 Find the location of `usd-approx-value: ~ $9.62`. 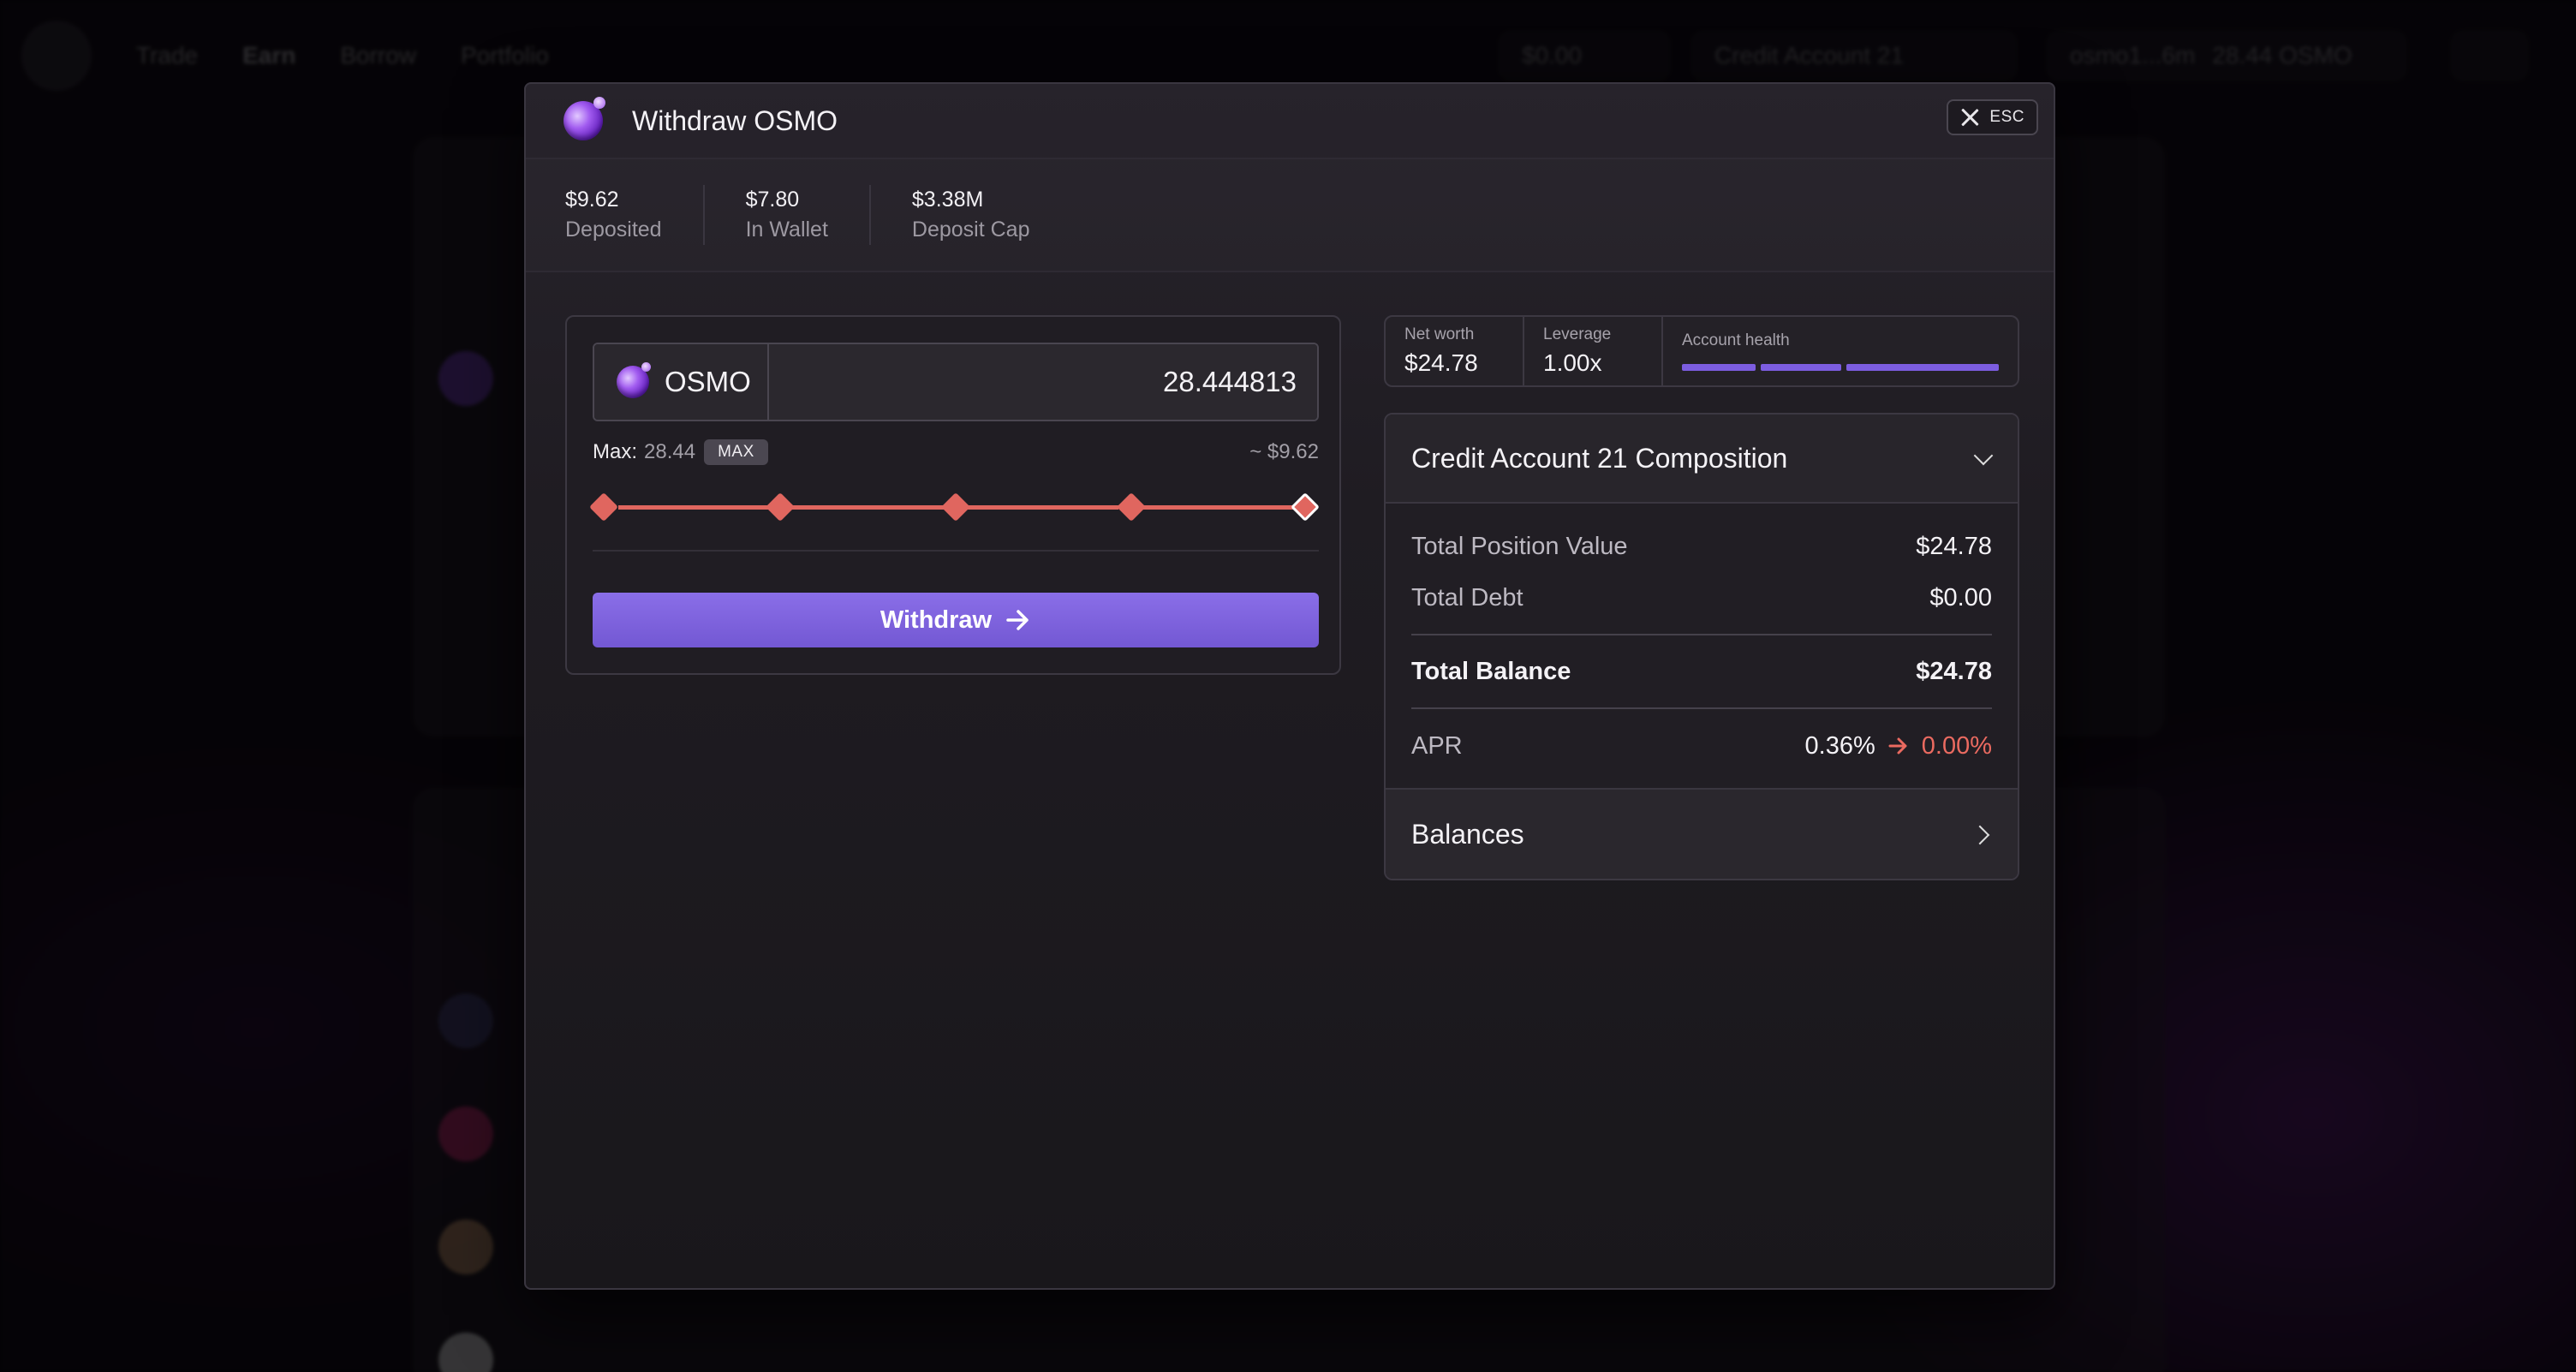

usd-approx-value: ~ $9.62 is located at coordinates (1284, 451).